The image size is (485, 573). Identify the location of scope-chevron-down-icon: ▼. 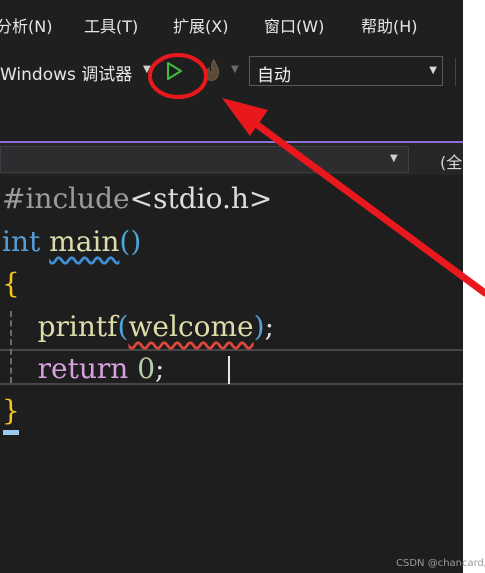
(394, 158).